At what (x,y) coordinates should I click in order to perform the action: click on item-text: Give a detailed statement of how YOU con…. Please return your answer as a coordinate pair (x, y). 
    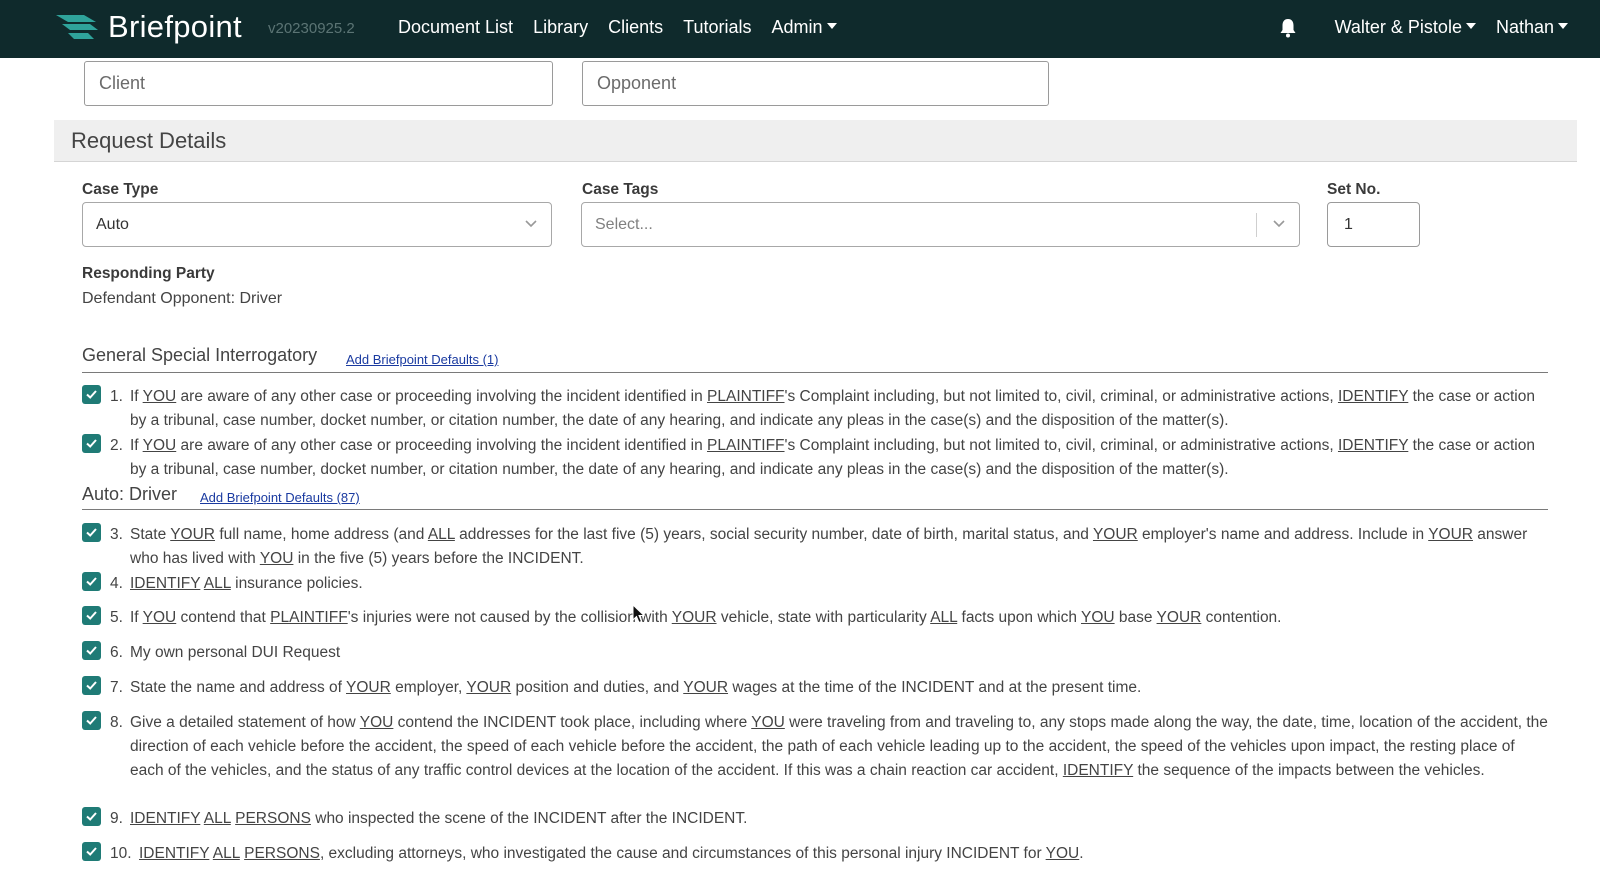
    Looking at the image, I should click on (839, 746).